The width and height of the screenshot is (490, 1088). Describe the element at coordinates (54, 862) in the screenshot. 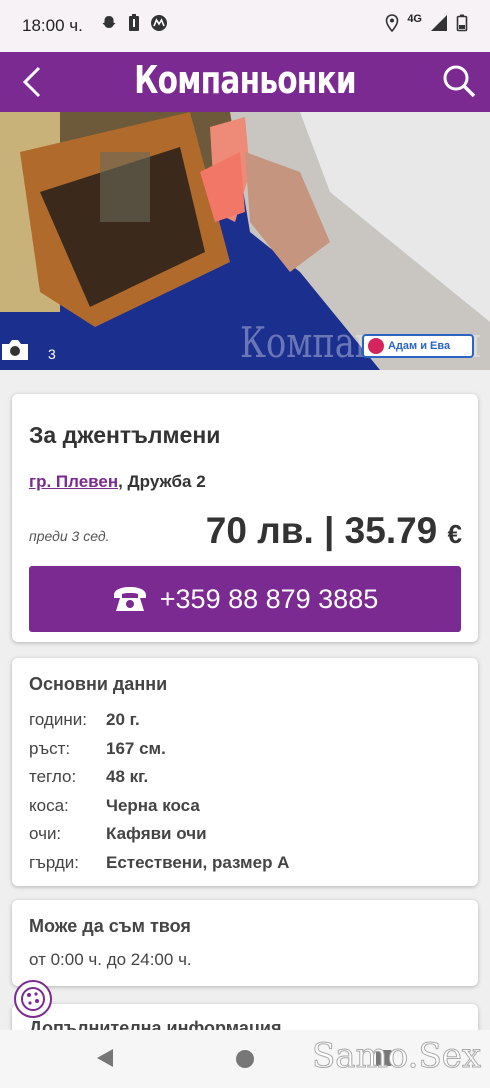

I see `row-label: гърди:` at that location.